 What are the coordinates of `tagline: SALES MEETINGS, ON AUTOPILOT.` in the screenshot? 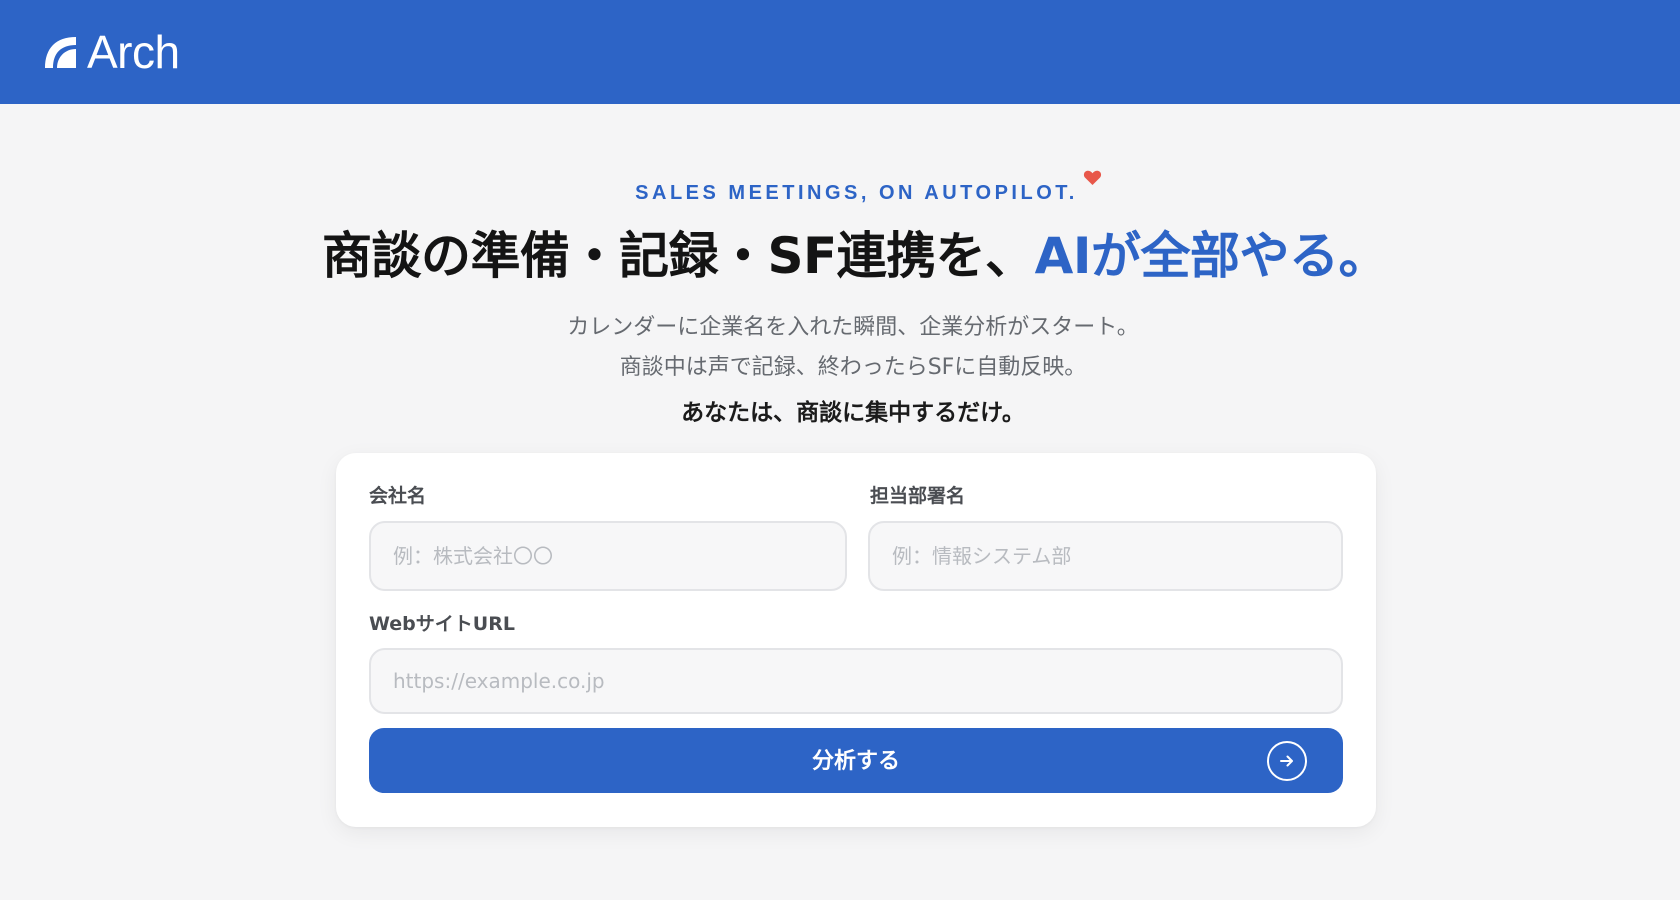 It's located at (856, 193).